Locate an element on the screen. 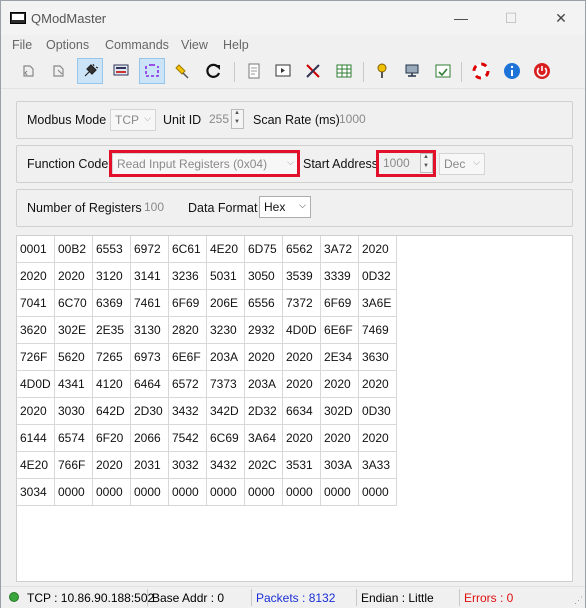 Image resolution: width=586 pixels, height=608 pixels. register-cell: 0001 is located at coordinates (36, 249).